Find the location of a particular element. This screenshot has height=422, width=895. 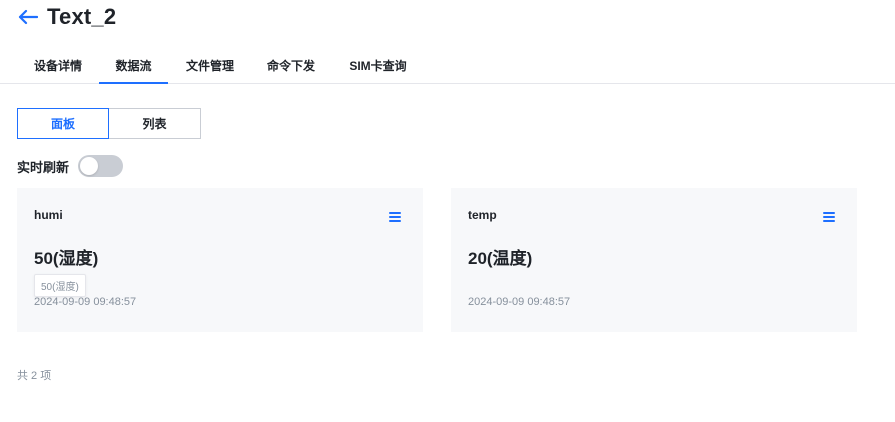

value-tooltip: 50(湿度) is located at coordinates (60, 285).